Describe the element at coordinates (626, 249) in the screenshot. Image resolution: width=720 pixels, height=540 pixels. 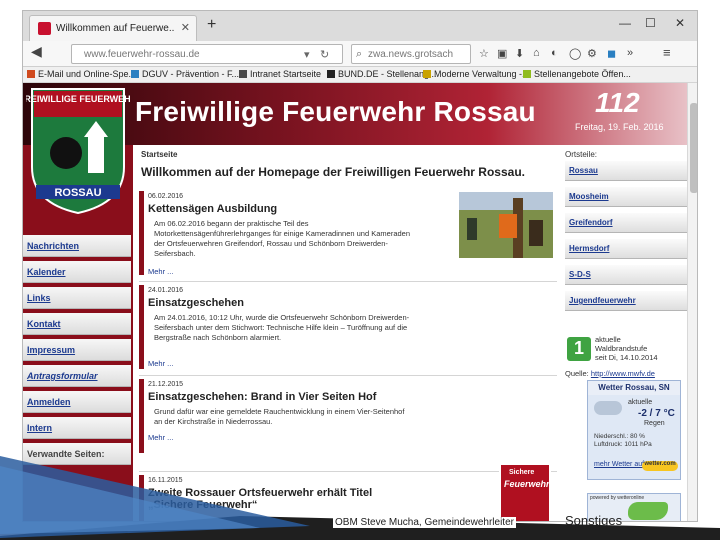
I see `district-hermsdorf-button: Hermsdorf` at that location.